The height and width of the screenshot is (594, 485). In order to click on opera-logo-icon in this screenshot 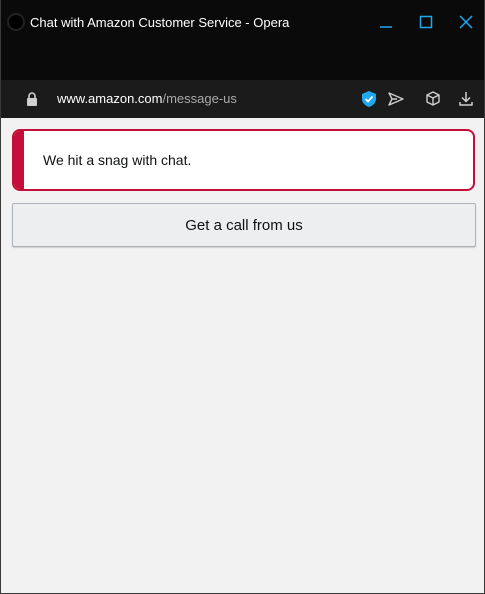, I will do `click(16, 22)`.